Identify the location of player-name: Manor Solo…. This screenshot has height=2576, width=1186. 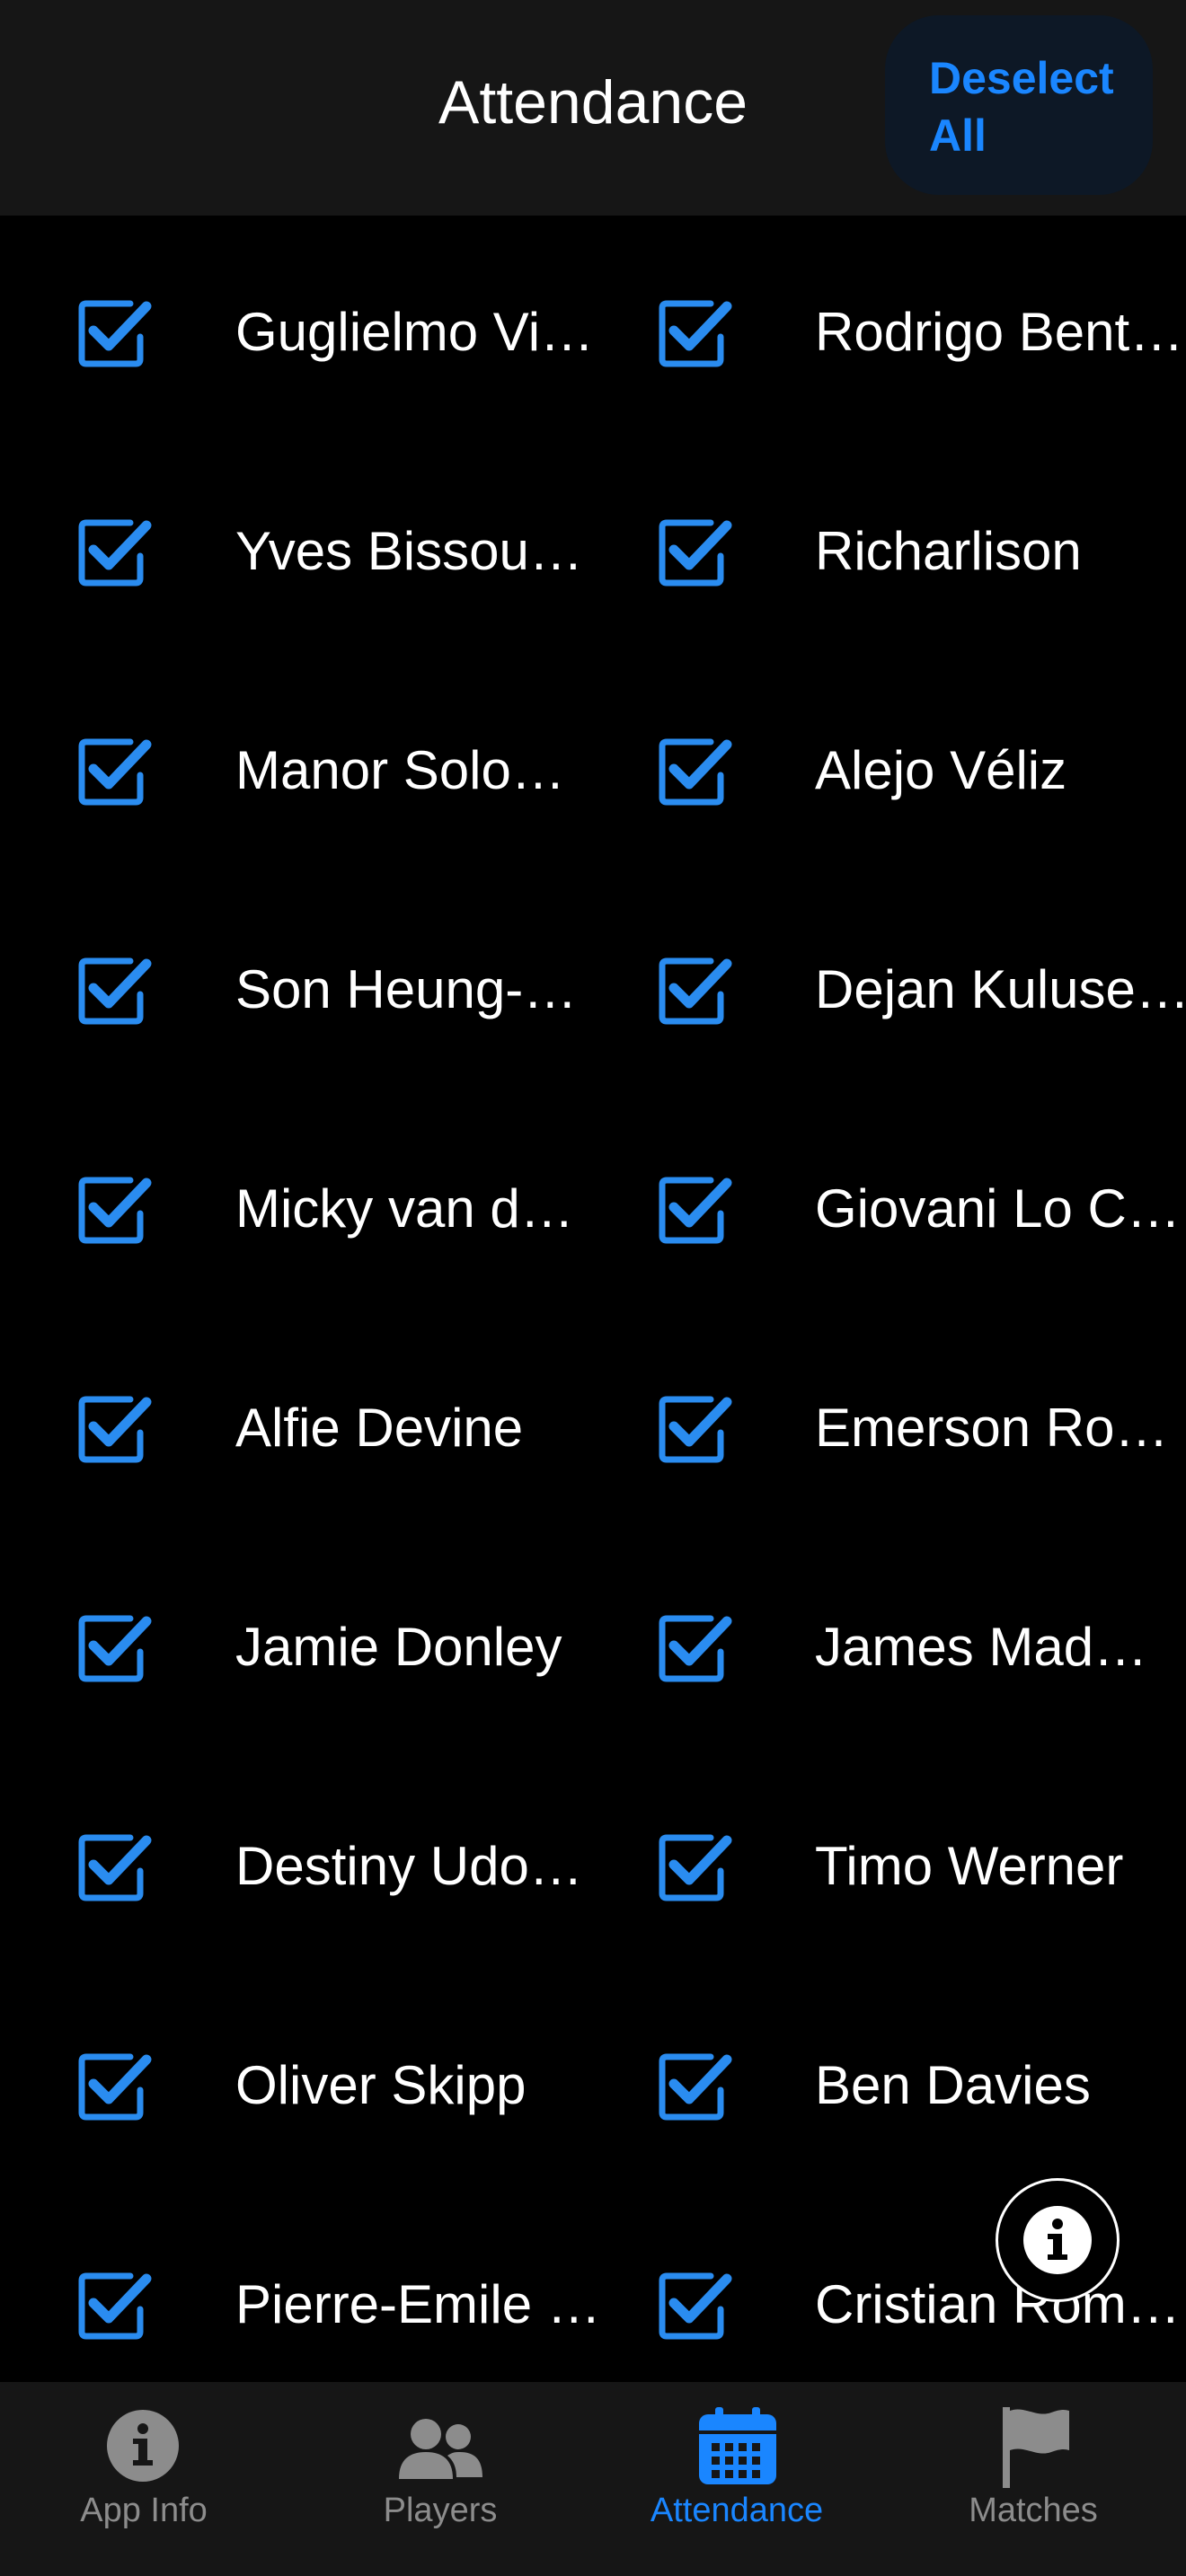
(400, 770).